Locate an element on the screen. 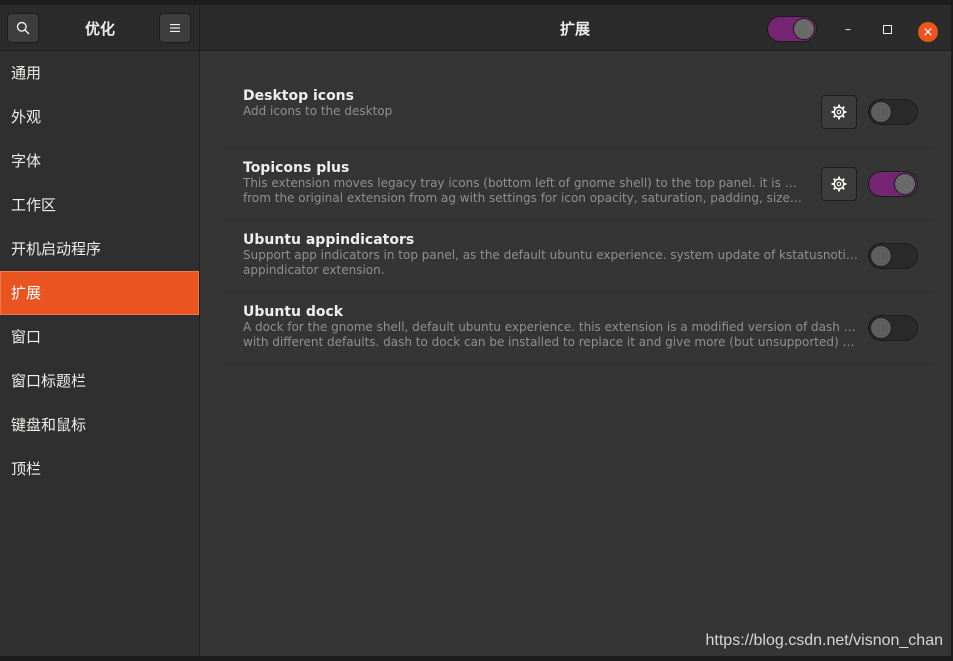 The height and width of the screenshot is (661, 953). extension-title: Desktop icons is located at coordinates (298, 96).